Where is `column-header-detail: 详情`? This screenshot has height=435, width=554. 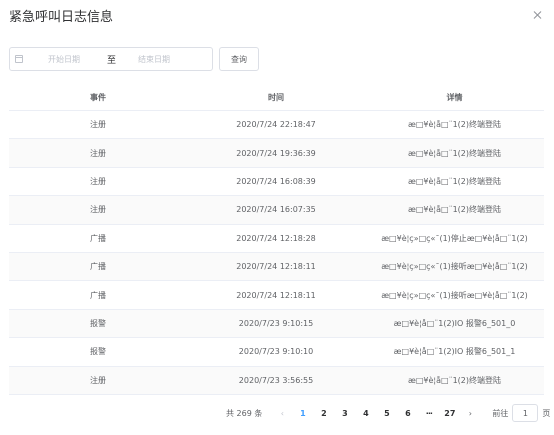
column-header-detail: 详情 is located at coordinates (454, 97).